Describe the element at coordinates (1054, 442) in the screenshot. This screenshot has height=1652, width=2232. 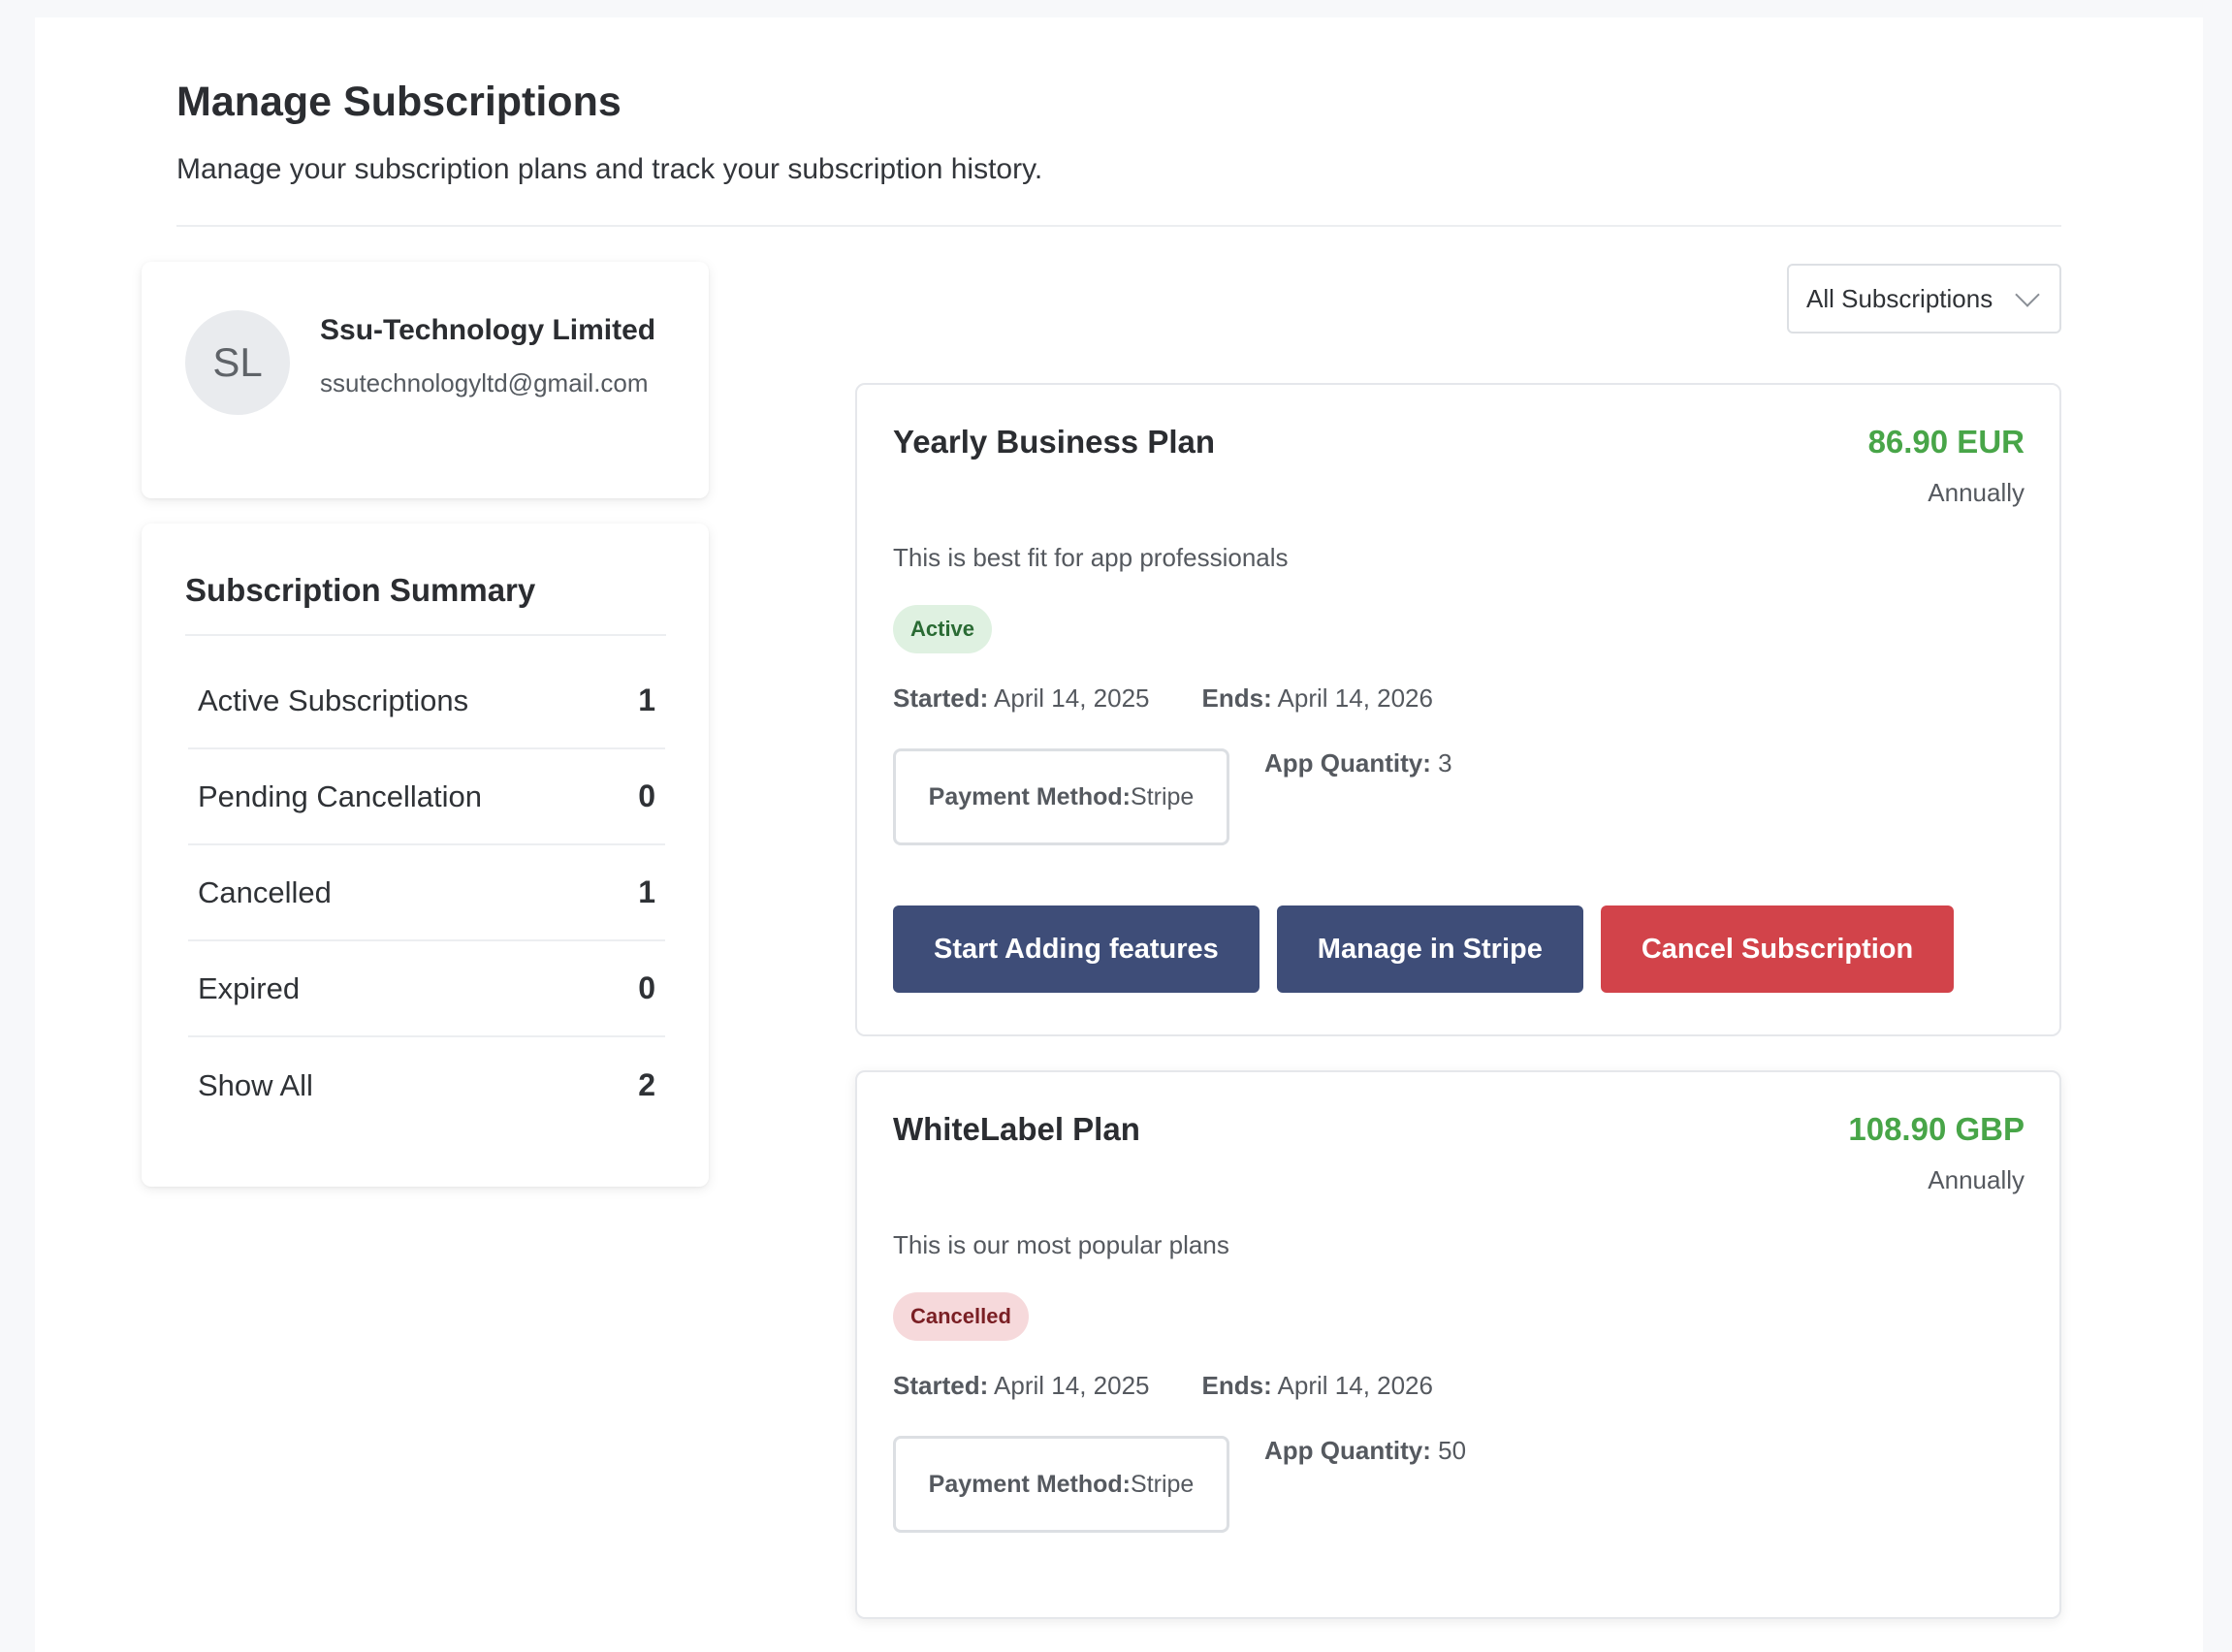
I see `plan-name: Yearly Business Plan` at that location.